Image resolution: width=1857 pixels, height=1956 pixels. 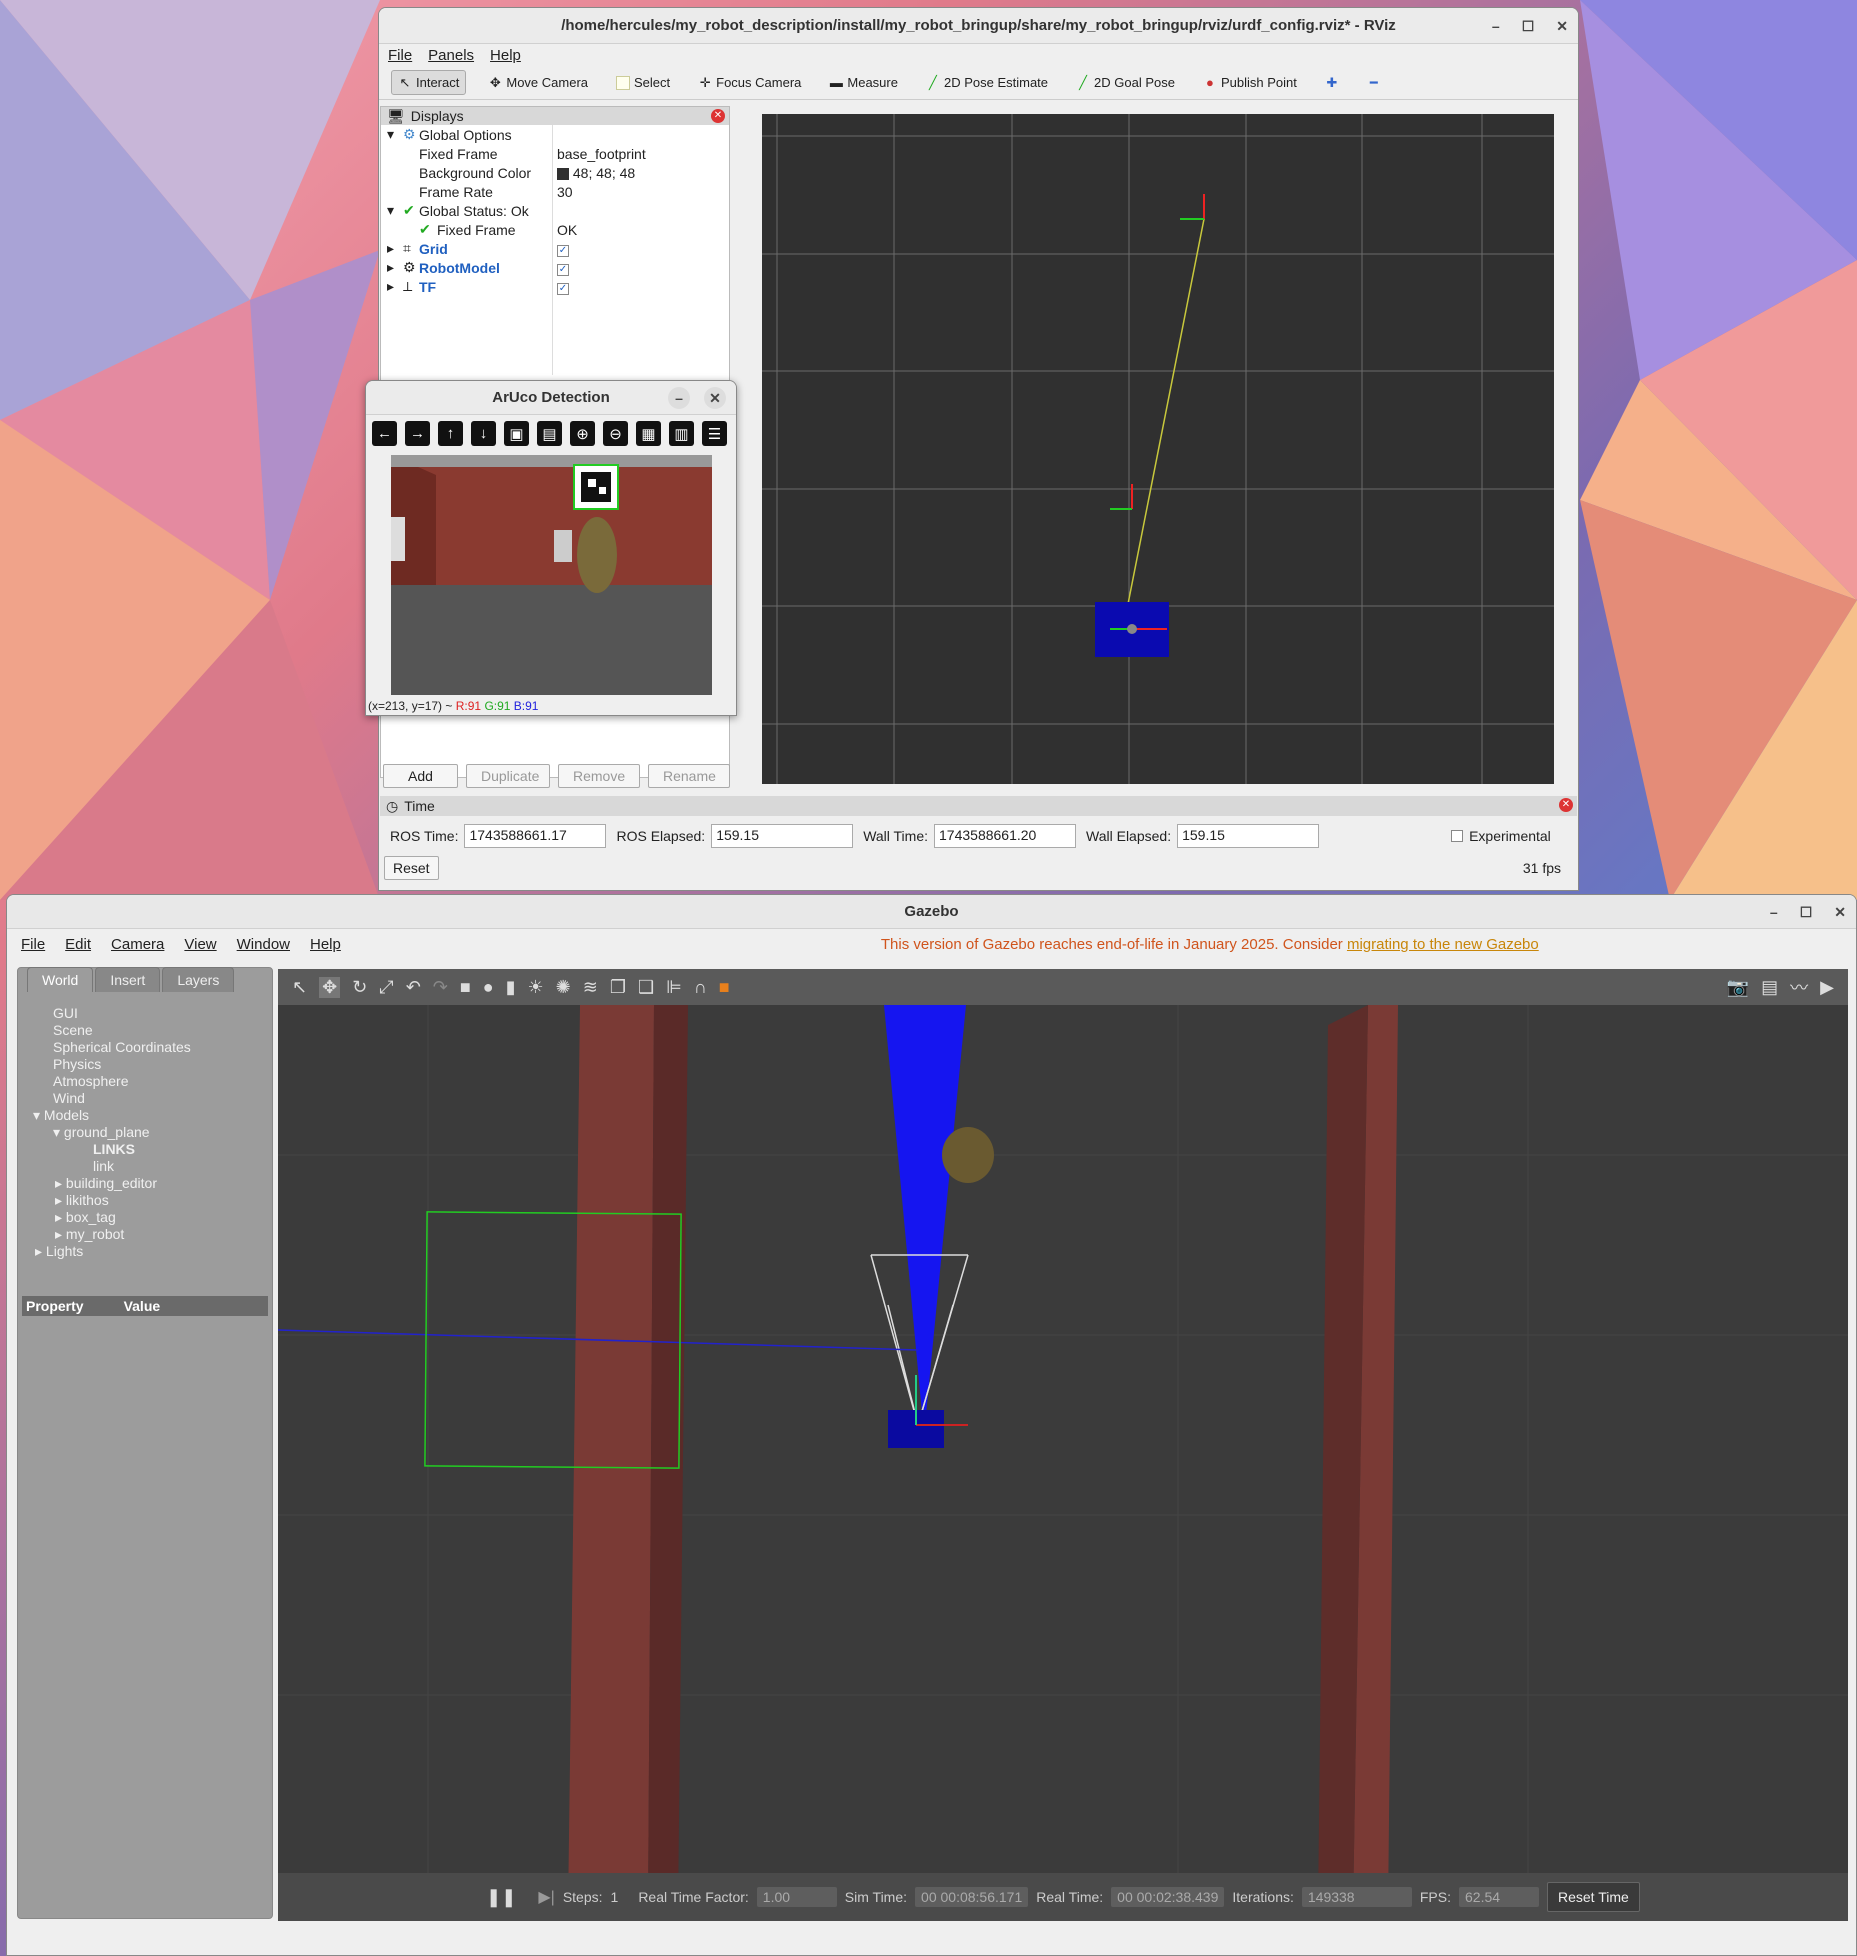 What do you see at coordinates (1827, 987) in the screenshot?
I see `video-icon: ▶` at bounding box center [1827, 987].